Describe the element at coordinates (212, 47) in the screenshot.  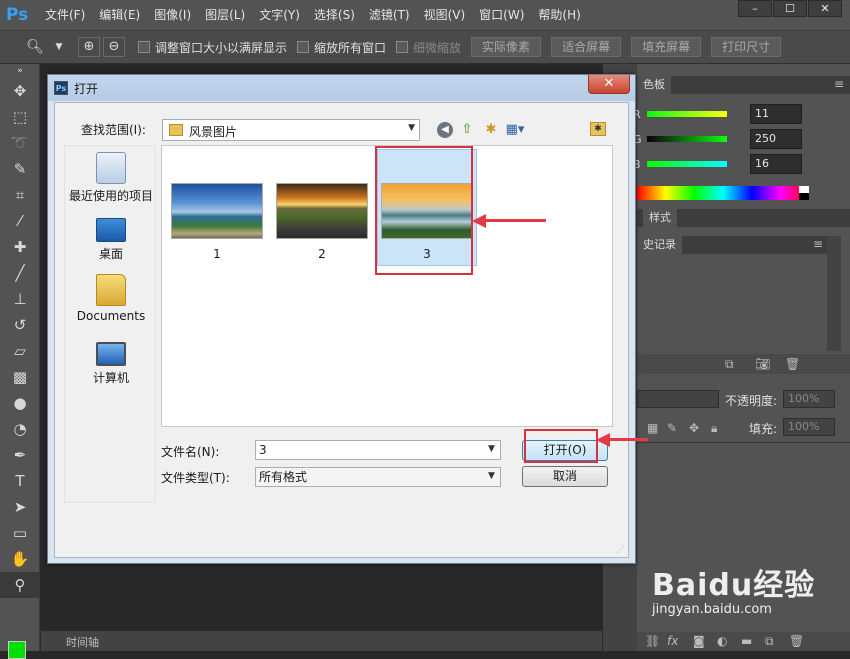
I see `resize-windows-checkbox: 调整窗口大小以满屏显示` at that location.